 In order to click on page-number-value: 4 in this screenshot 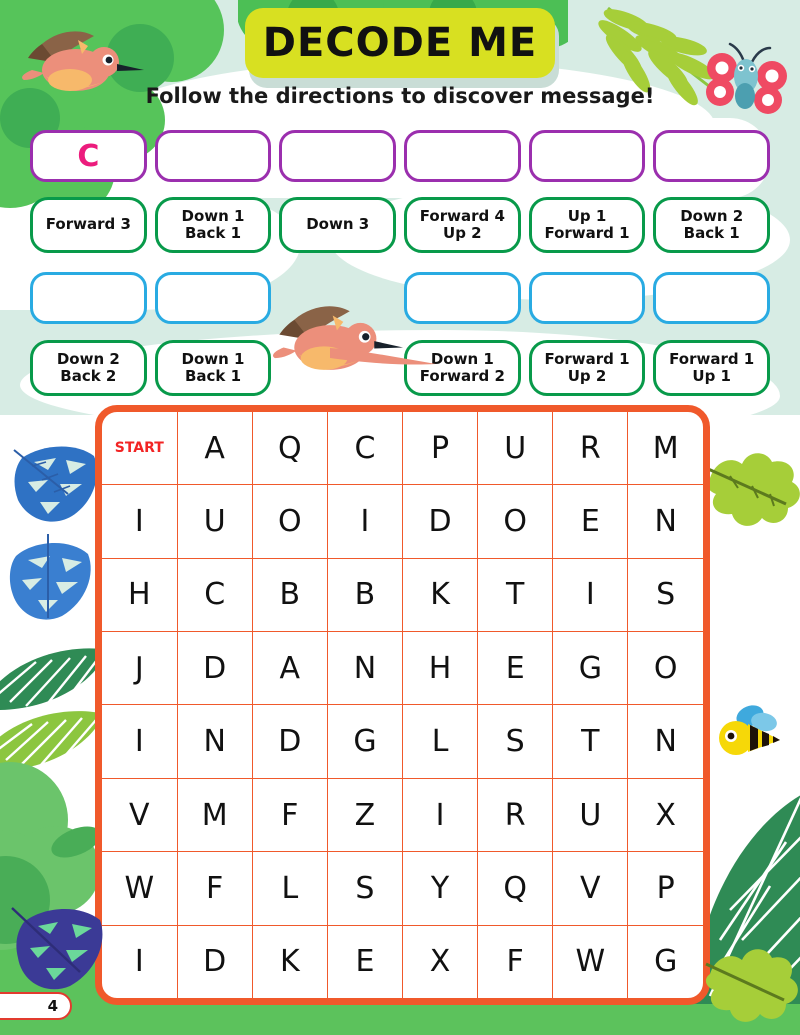, I will do `click(52, 1006)`.